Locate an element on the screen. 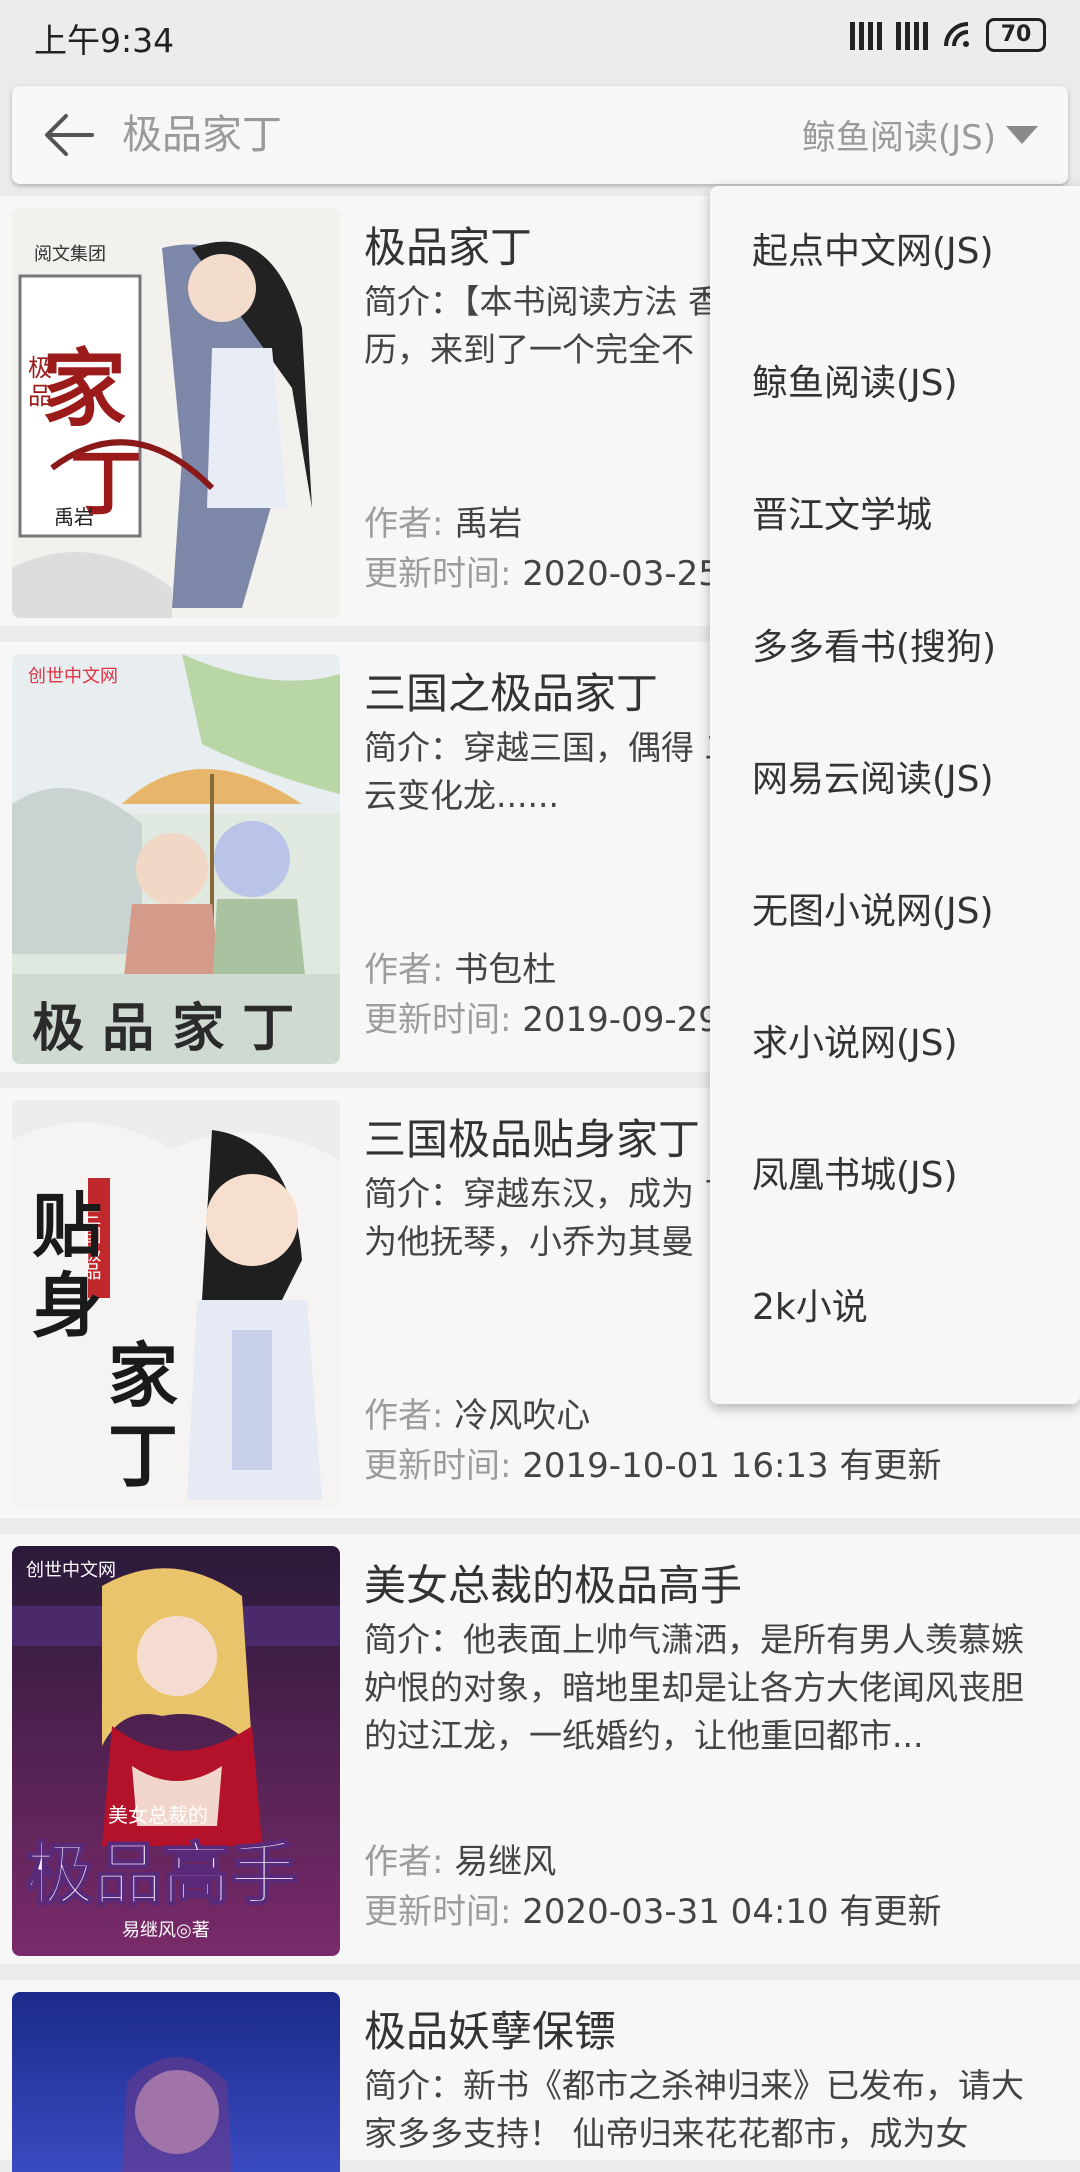 The image size is (1080, 2172). svg-text: 禹岩 is located at coordinates (74, 517).